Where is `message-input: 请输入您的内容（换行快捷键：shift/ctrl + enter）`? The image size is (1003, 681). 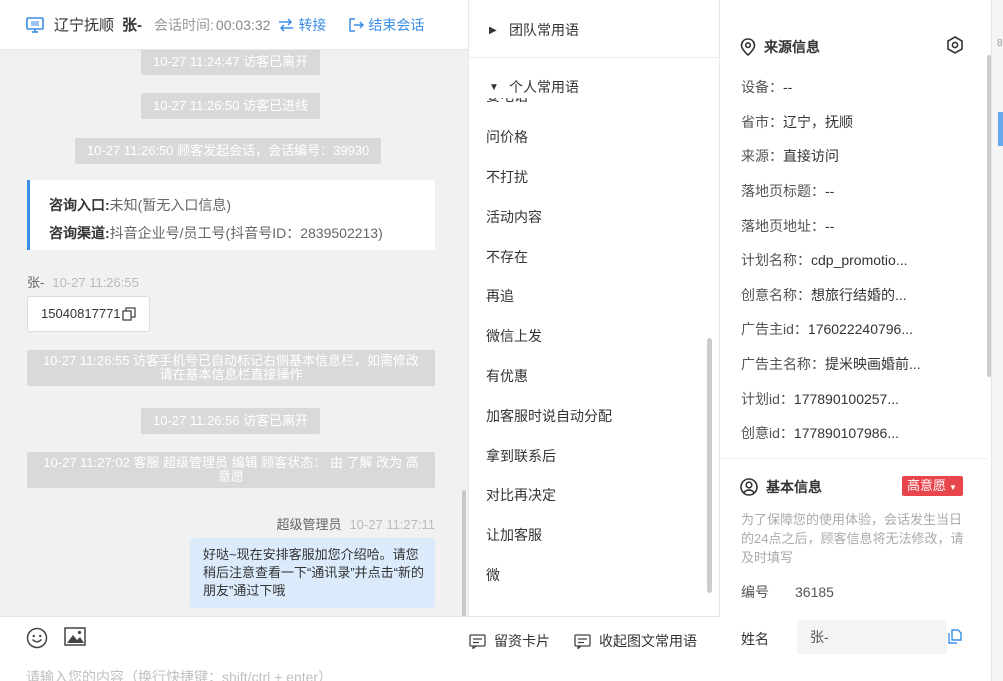
message-input: 请输入您的内容（换行快捷键：shift/ctrl + enter） is located at coordinates (179, 674).